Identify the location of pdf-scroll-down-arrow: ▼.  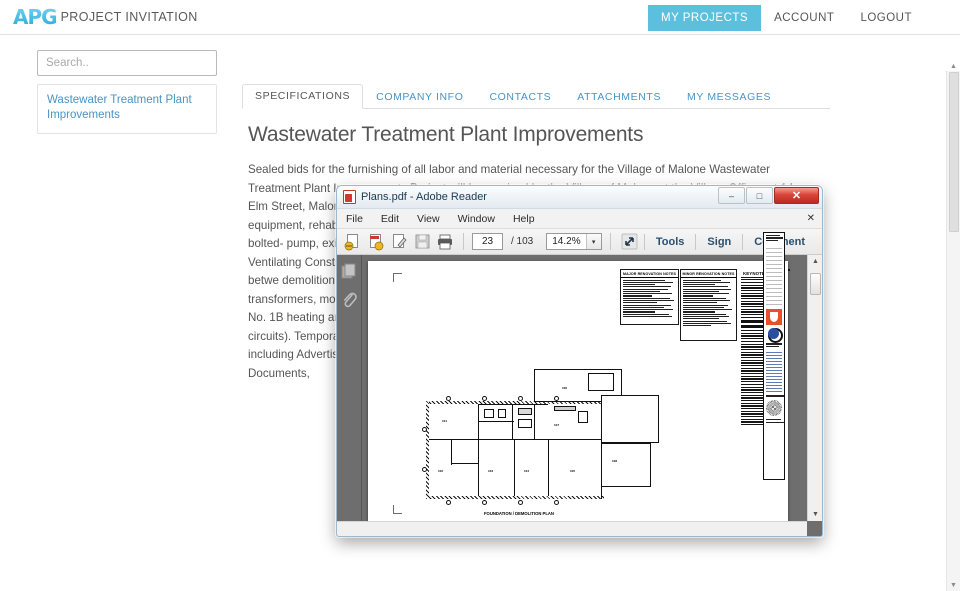
(815, 514).